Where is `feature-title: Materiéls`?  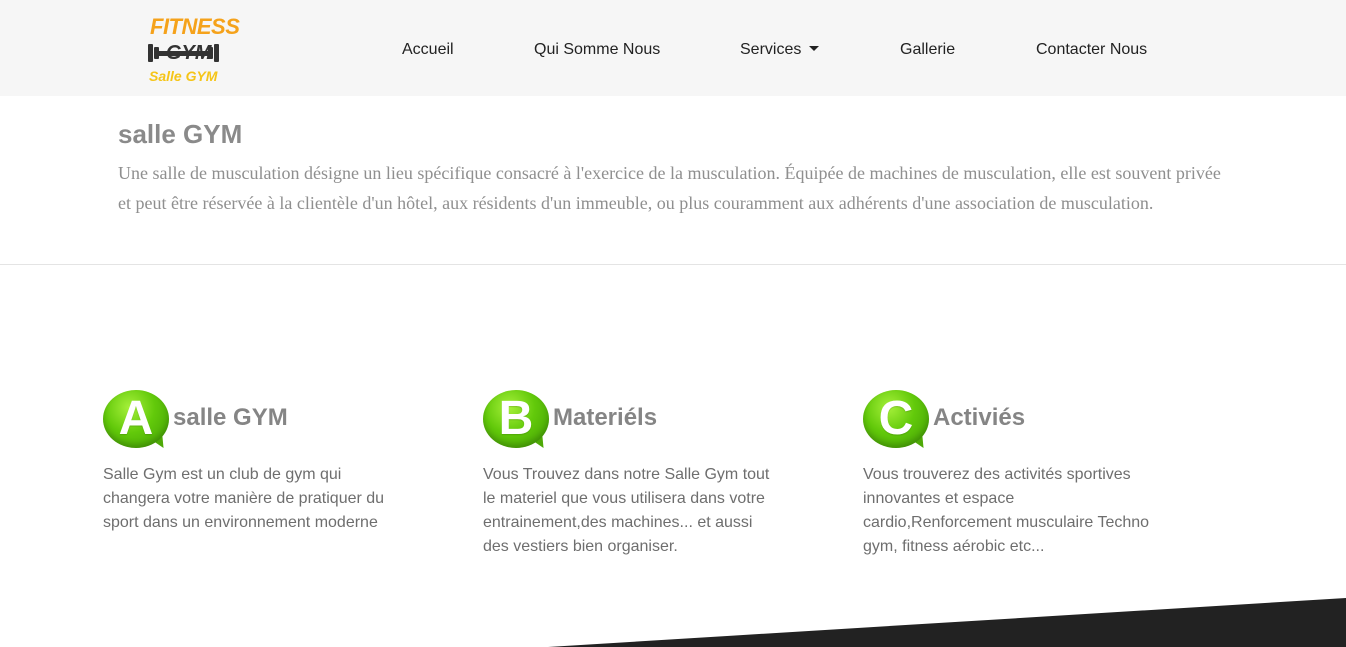
feature-title: Materiéls is located at coordinates (605, 417).